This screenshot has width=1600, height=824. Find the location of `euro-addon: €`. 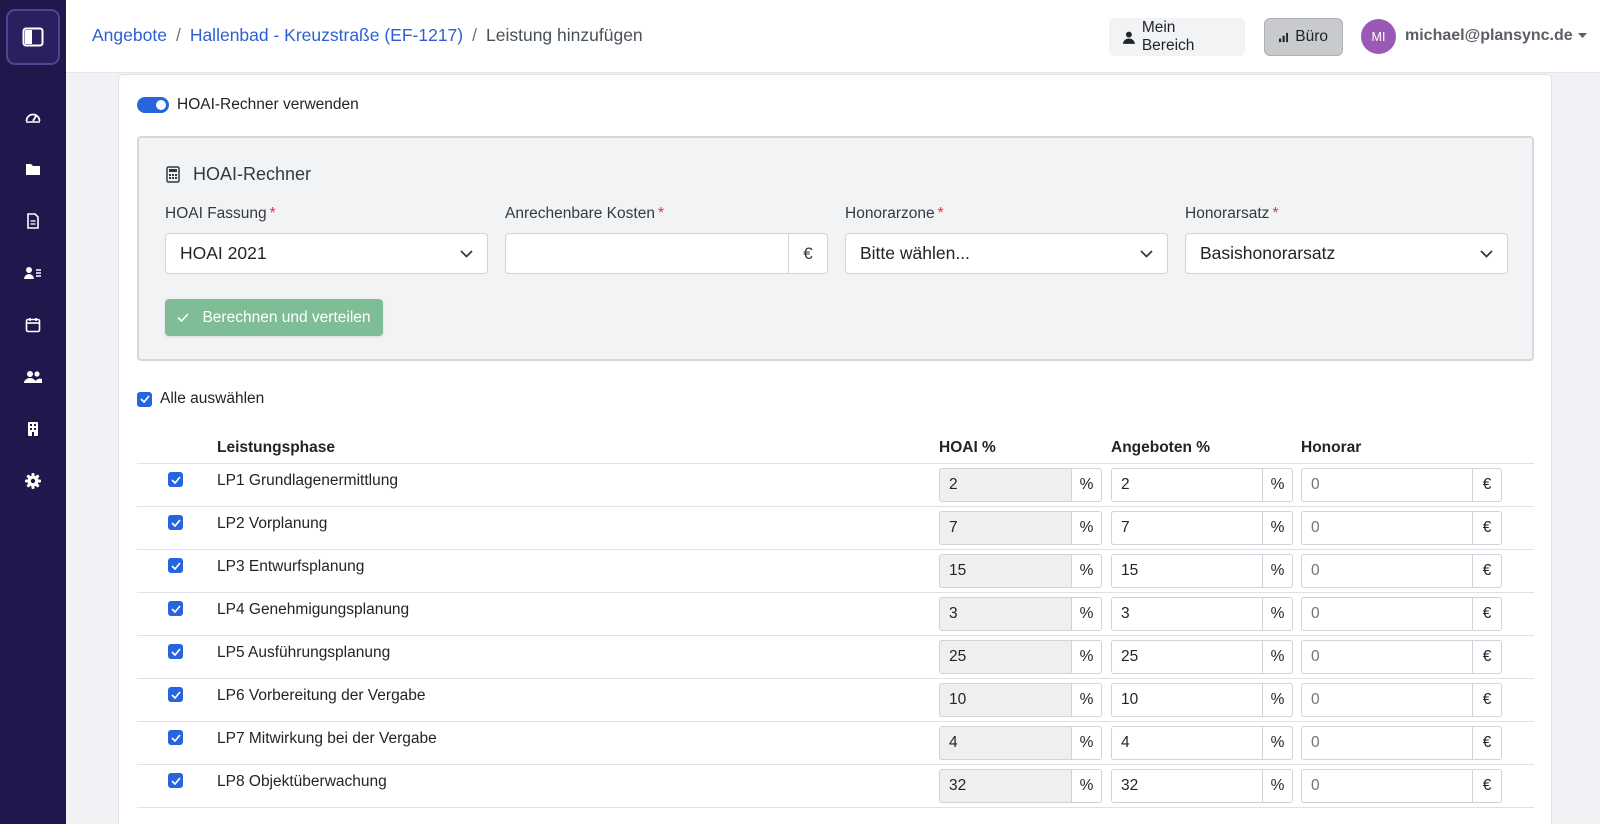

euro-addon: € is located at coordinates (1487, 786).